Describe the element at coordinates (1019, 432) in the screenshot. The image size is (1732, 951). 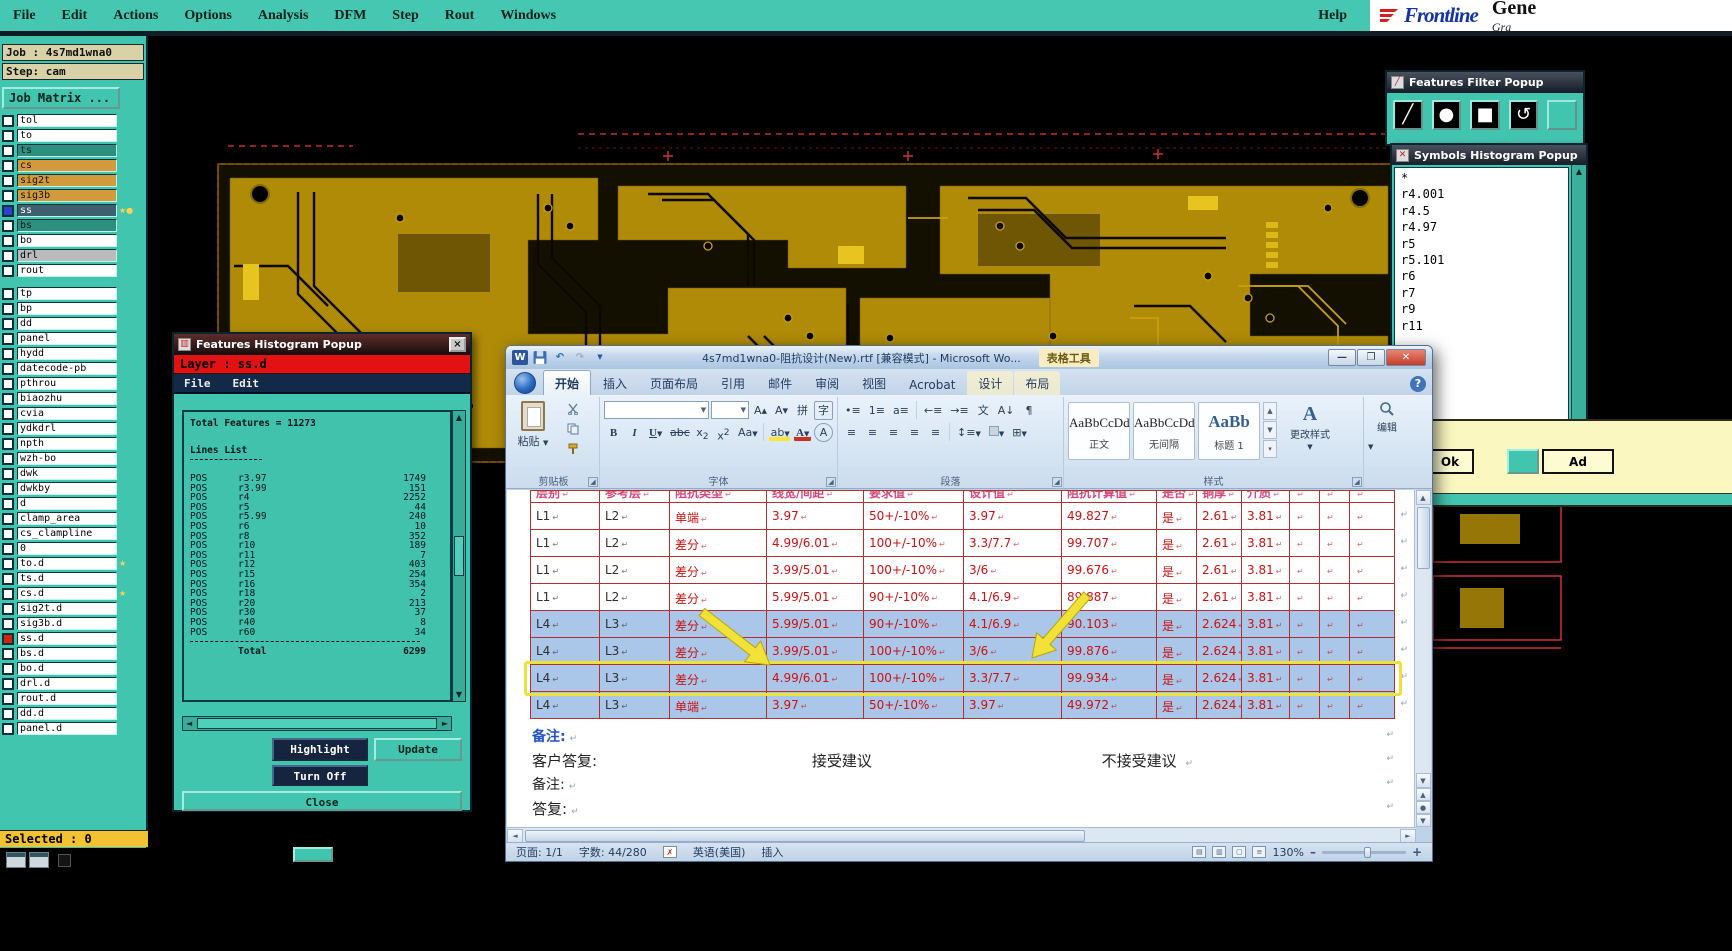
I see `borders-button: ⊞▼` at that location.